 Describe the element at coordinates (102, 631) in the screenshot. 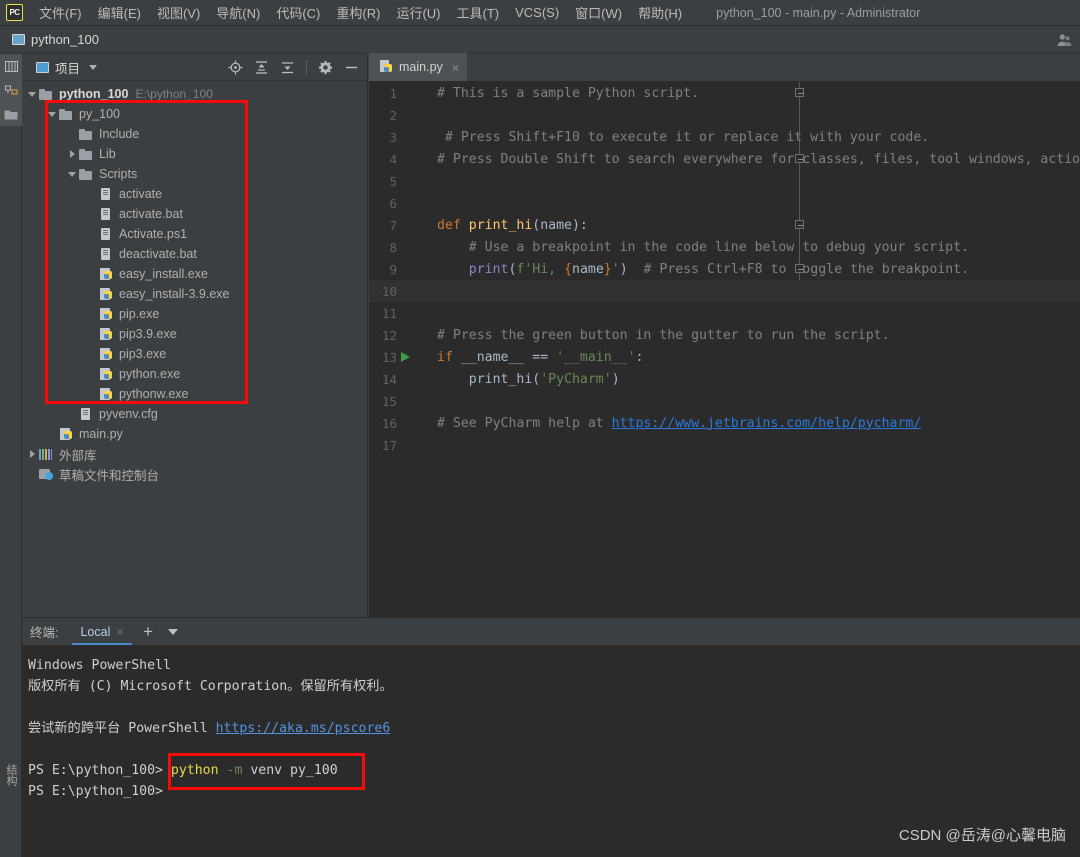

I see `terminal-tab-local: Local ×` at that location.